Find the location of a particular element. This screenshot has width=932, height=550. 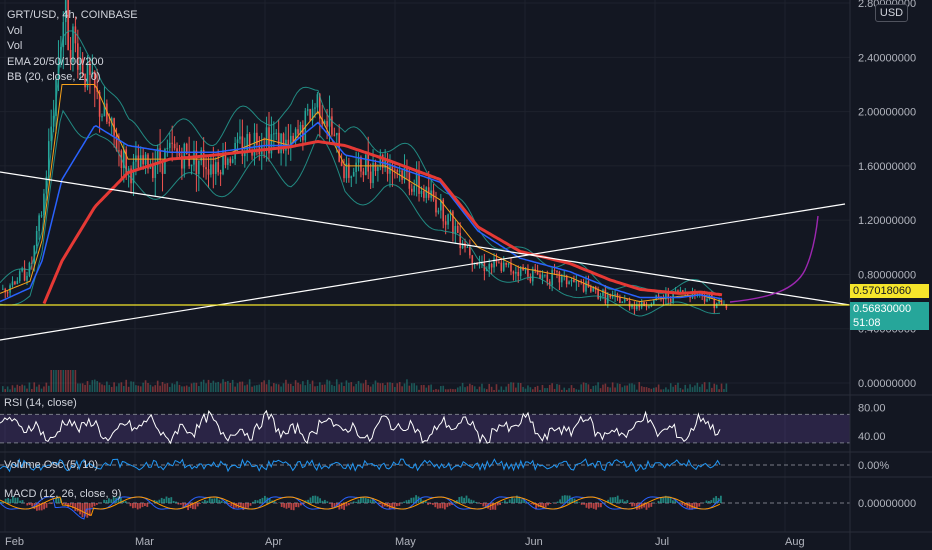

legend-vol-2: Vol is located at coordinates (72, 47).